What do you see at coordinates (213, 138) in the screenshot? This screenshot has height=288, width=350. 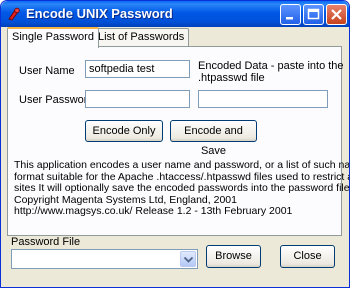 I see `encode-and-save-button: Encode and Save` at bounding box center [213, 138].